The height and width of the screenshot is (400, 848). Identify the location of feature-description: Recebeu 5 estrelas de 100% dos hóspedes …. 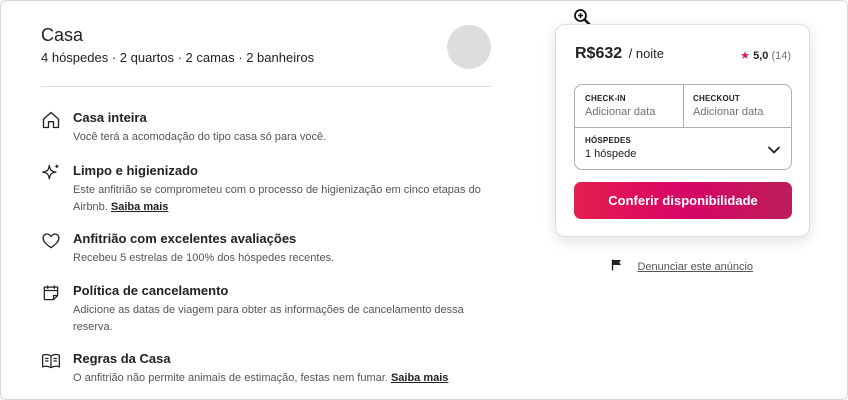
(204, 258).